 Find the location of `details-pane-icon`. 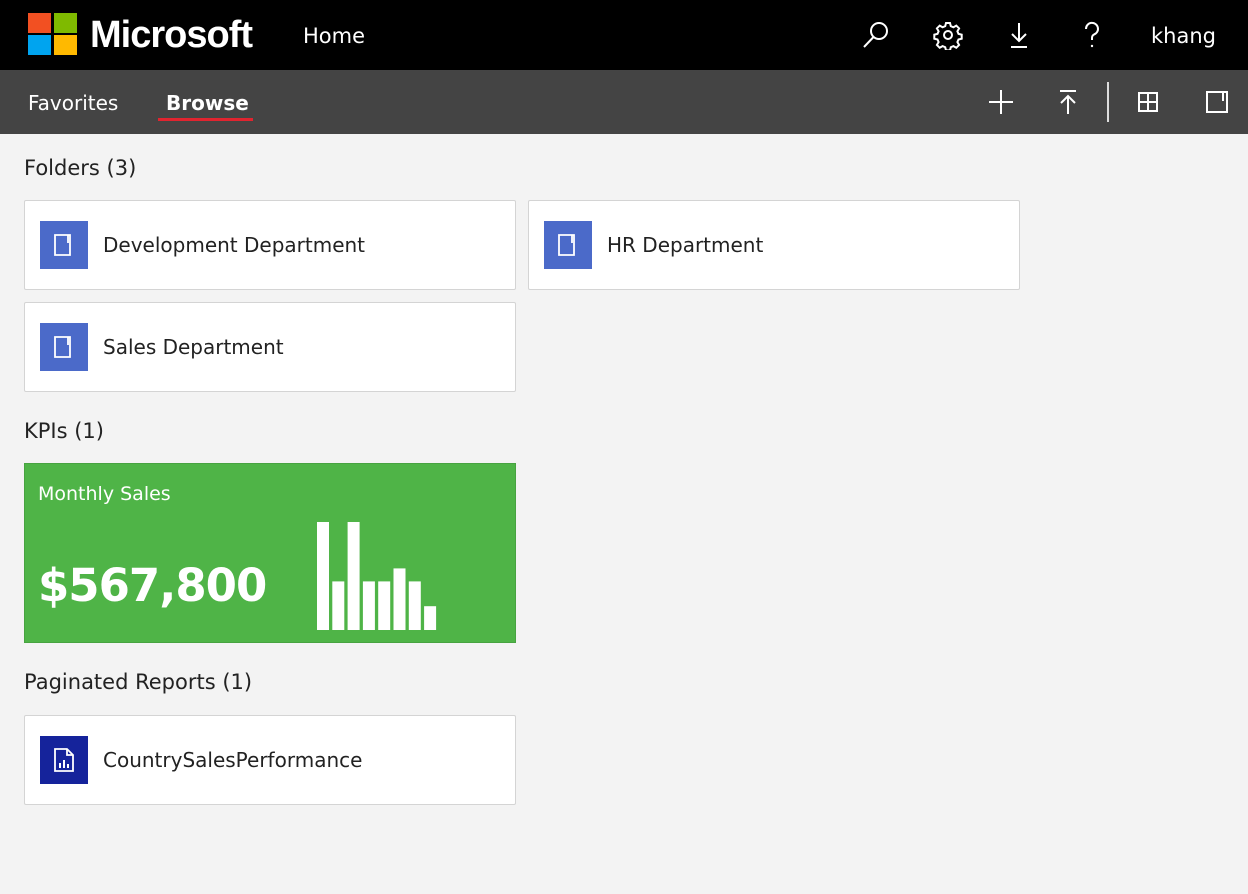

details-pane-icon is located at coordinates (1217, 102).